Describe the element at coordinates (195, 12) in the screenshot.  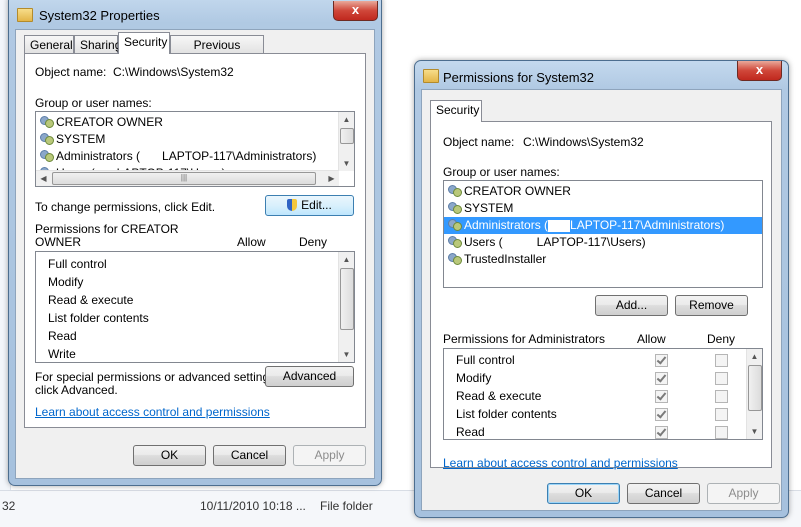
I see `properties-titlebar: System32 Properties x` at that location.